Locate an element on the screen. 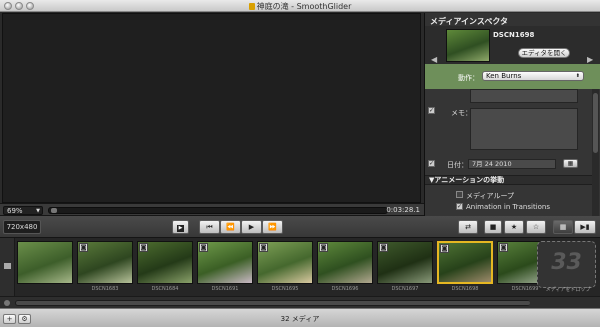 The image size is (600, 327). chevron-updown-icon: ⬍ is located at coordinates (577, 76).